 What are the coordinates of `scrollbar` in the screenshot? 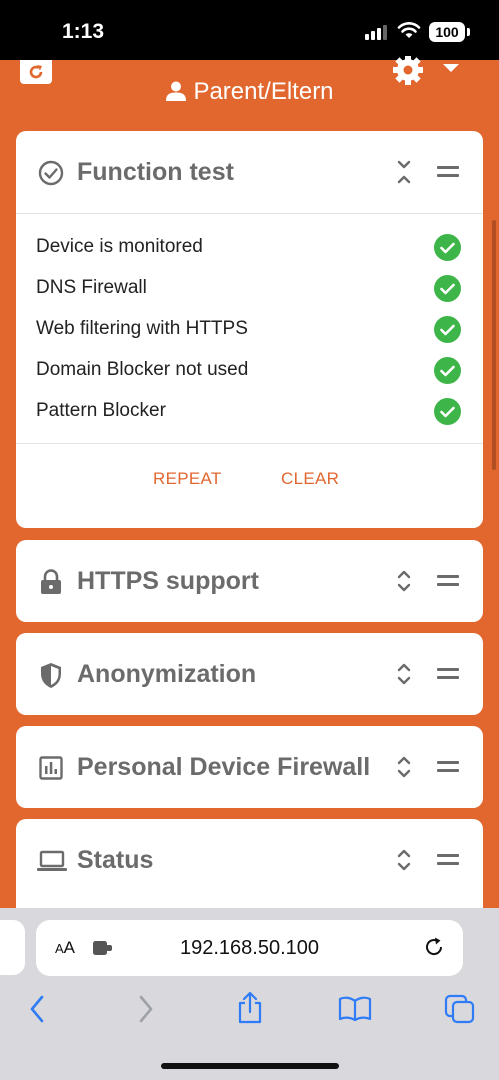 It's located at (494, 345).